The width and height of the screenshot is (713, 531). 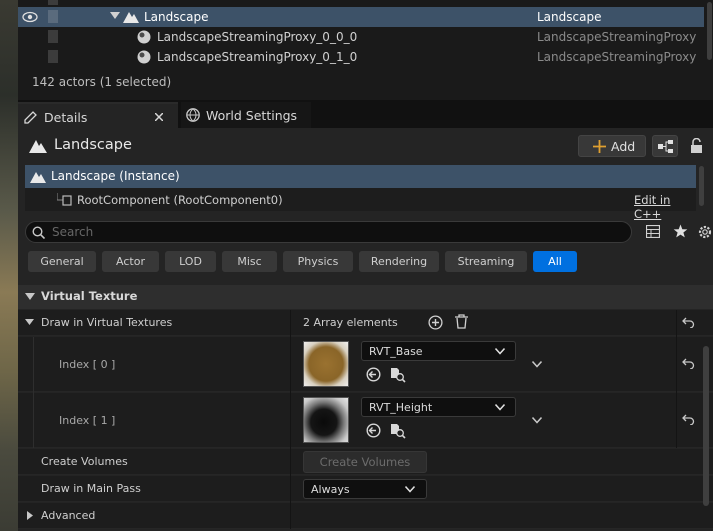 I want to click on outliner-item-name: LandscapeStreamingProxy_0_0_0, so click(x=257, y=37).